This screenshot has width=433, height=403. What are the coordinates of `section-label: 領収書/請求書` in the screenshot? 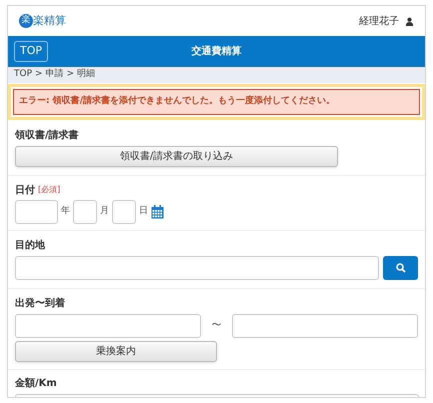 It's located at (47, 135).